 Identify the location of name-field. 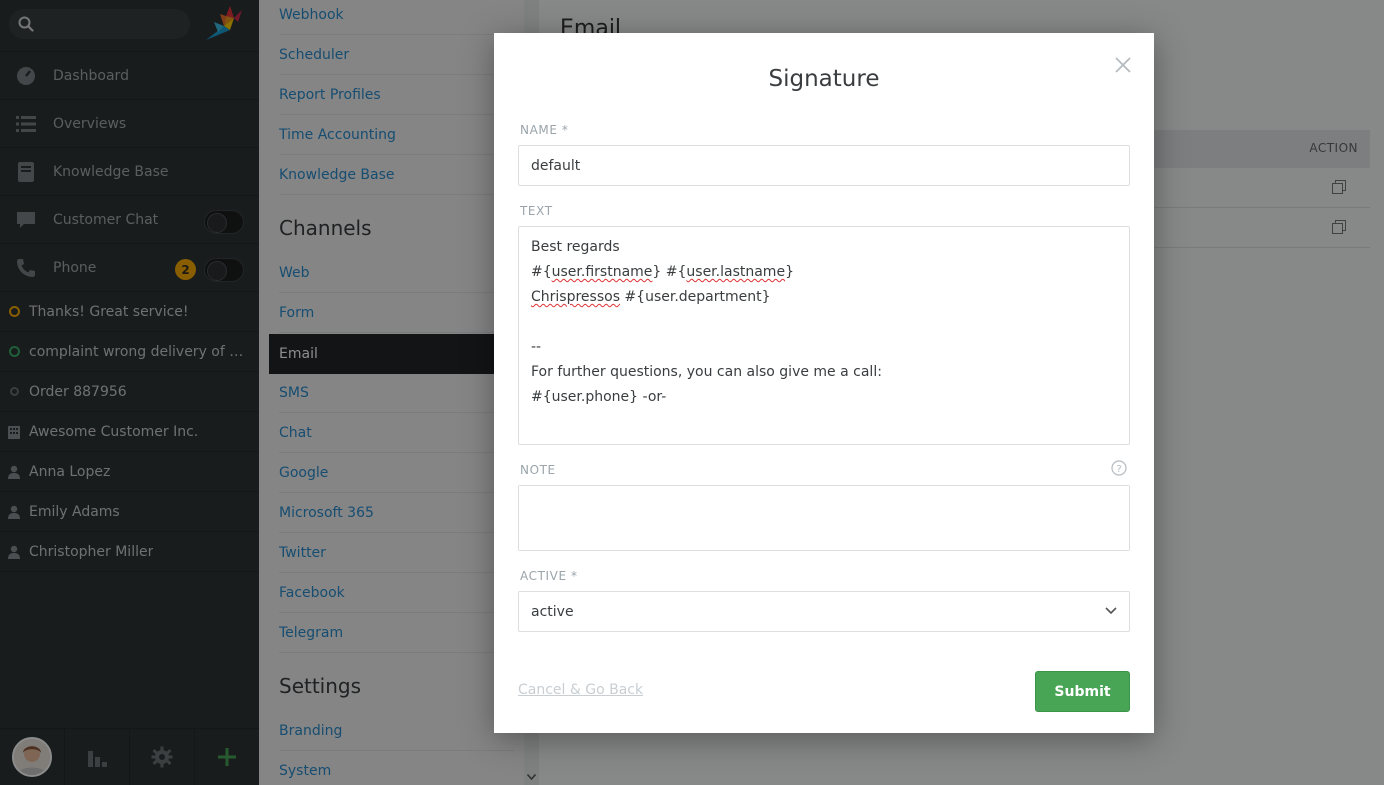
(824, 165).